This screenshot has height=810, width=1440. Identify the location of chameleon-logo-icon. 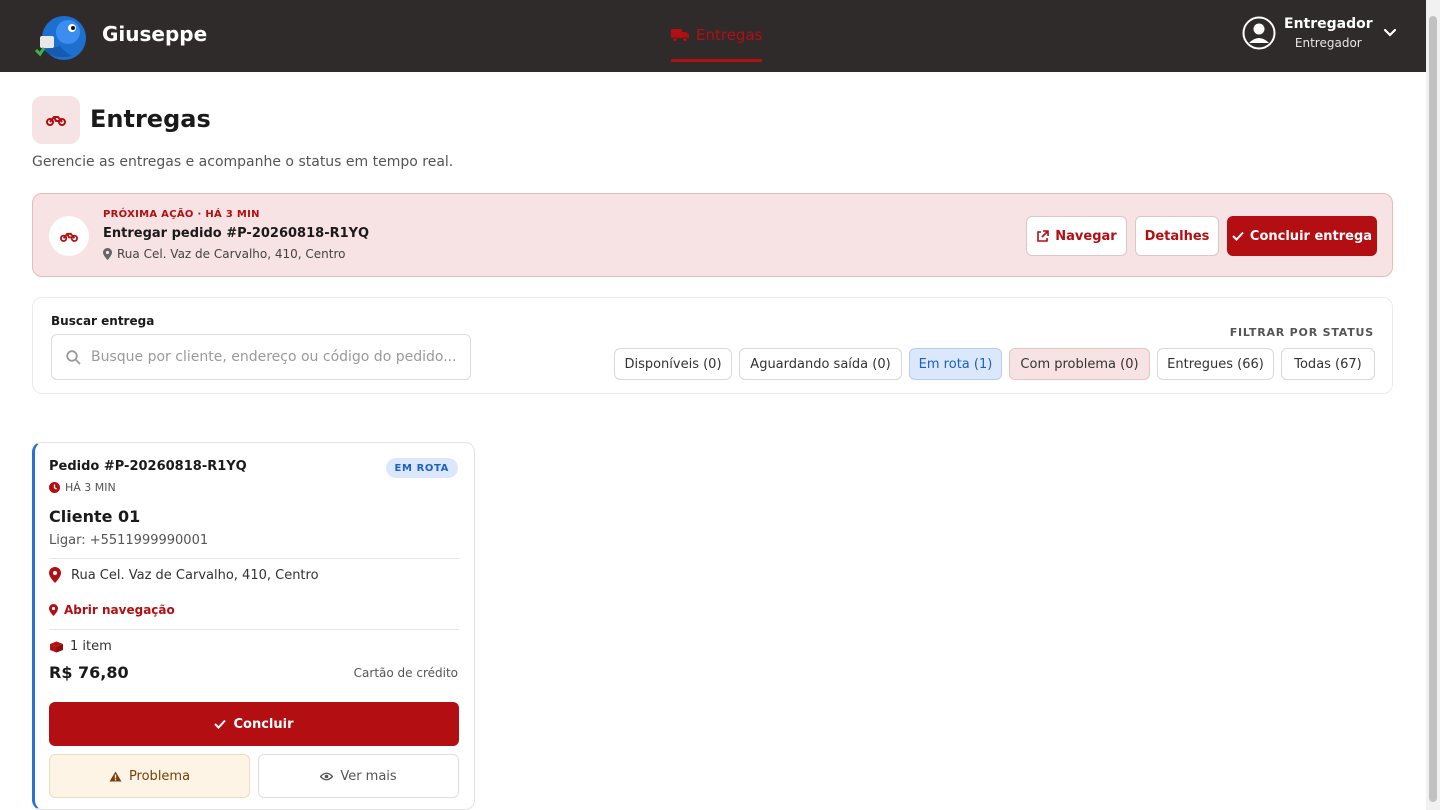
(62, 37).